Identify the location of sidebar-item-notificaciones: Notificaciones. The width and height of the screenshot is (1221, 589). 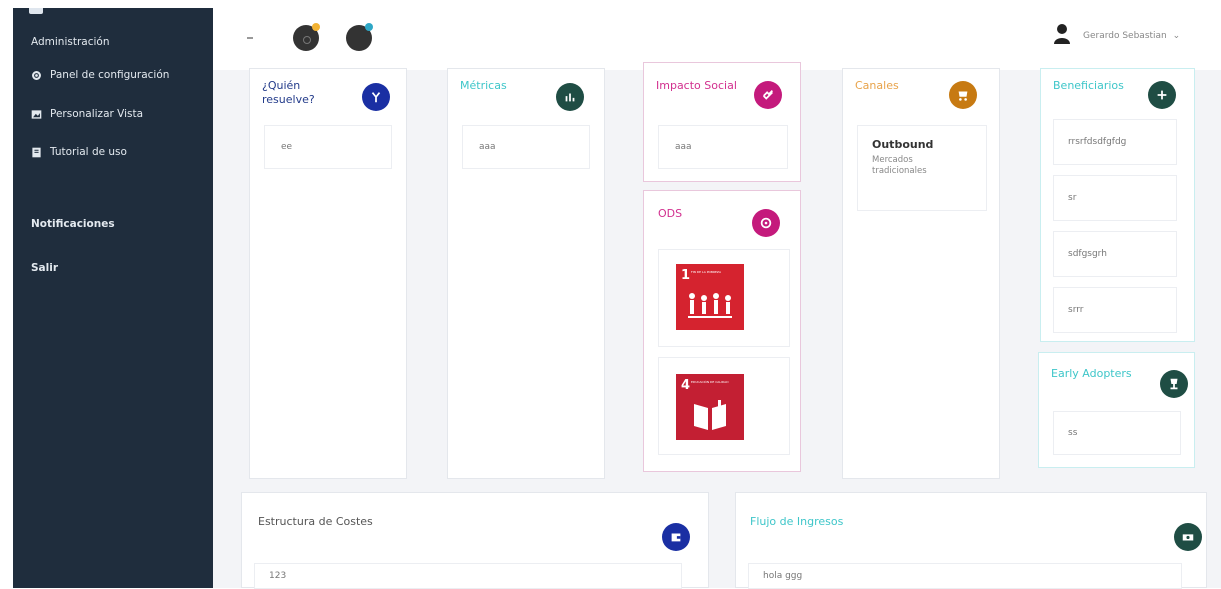
(73, 224).